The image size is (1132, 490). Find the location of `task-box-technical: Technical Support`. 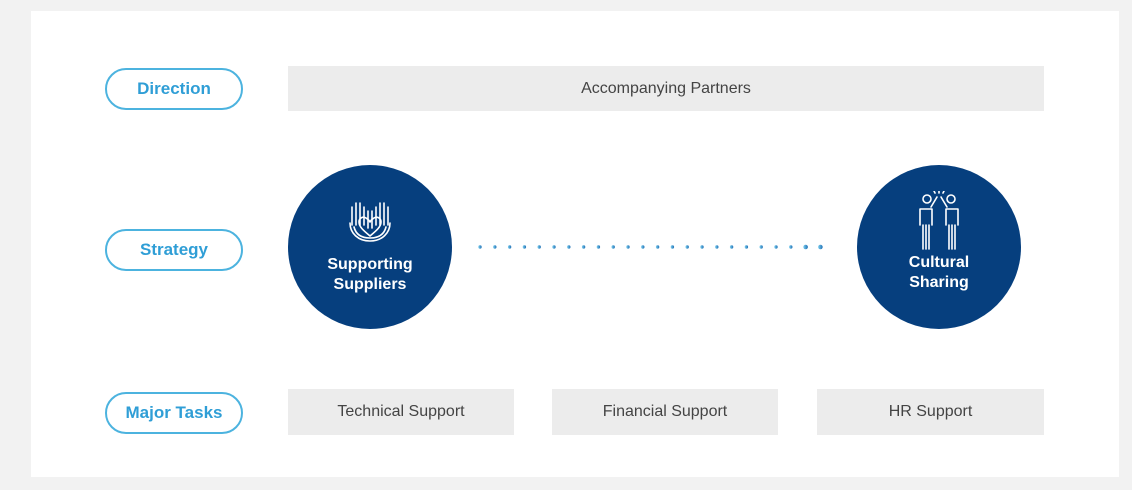

task-box-technical: Technical Support is located at coordinates (401, 412).